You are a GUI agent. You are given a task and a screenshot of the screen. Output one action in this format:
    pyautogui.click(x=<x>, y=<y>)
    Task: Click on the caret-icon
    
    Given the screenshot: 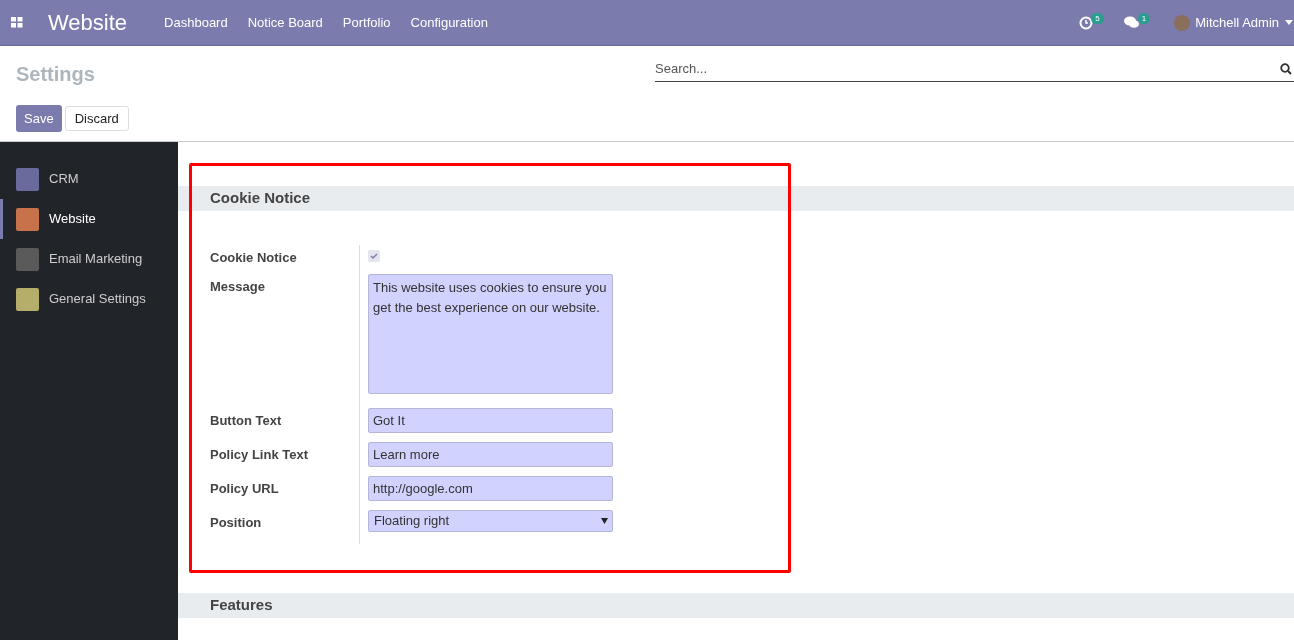 What is the action you would take?
    pyautogui.click(x=1289, y=22)
    